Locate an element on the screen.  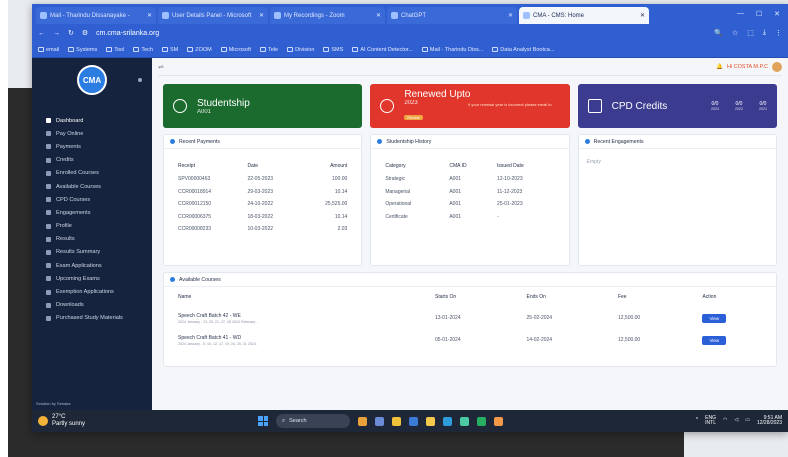
bookmark: Division is located at coordinates (300, 50).